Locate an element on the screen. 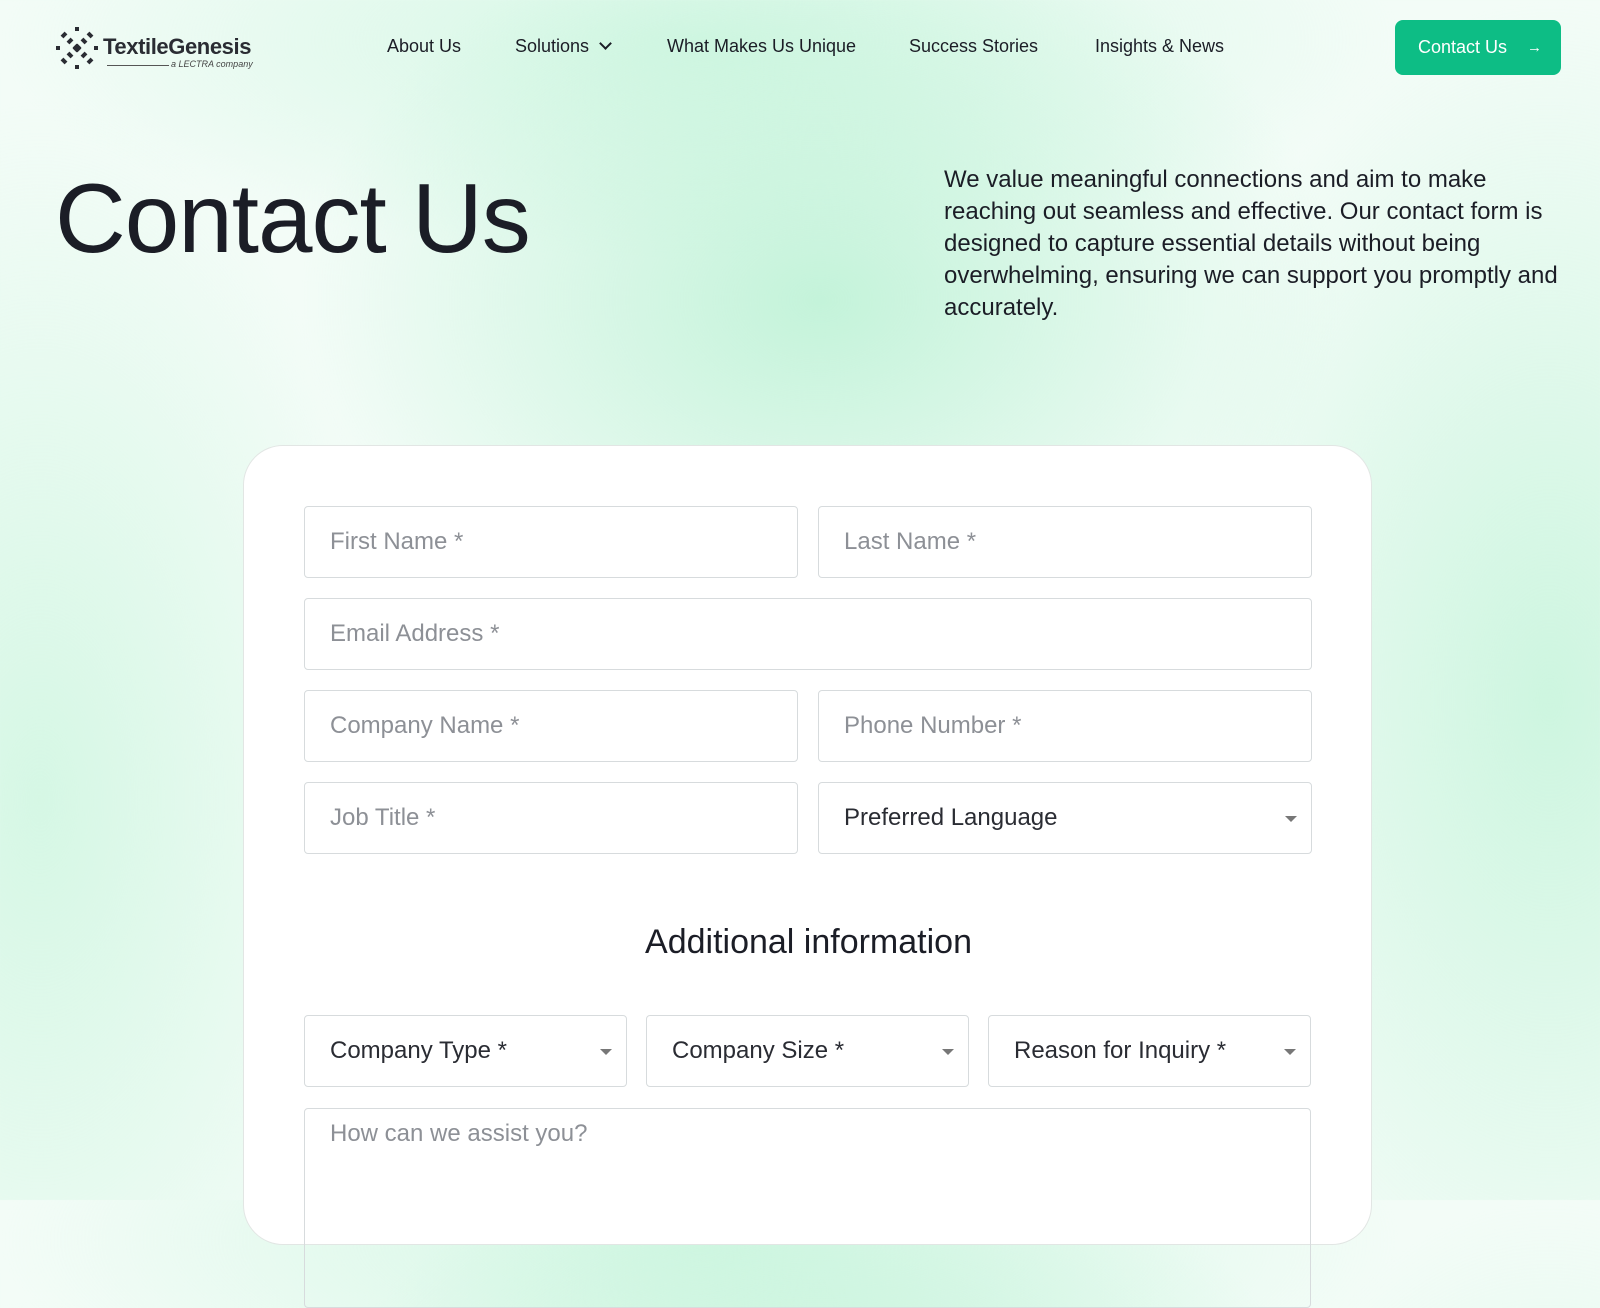 This screenshot has height=1308, width=1600. company-size-select: Company Size * is located at coordinates (807, 1051).